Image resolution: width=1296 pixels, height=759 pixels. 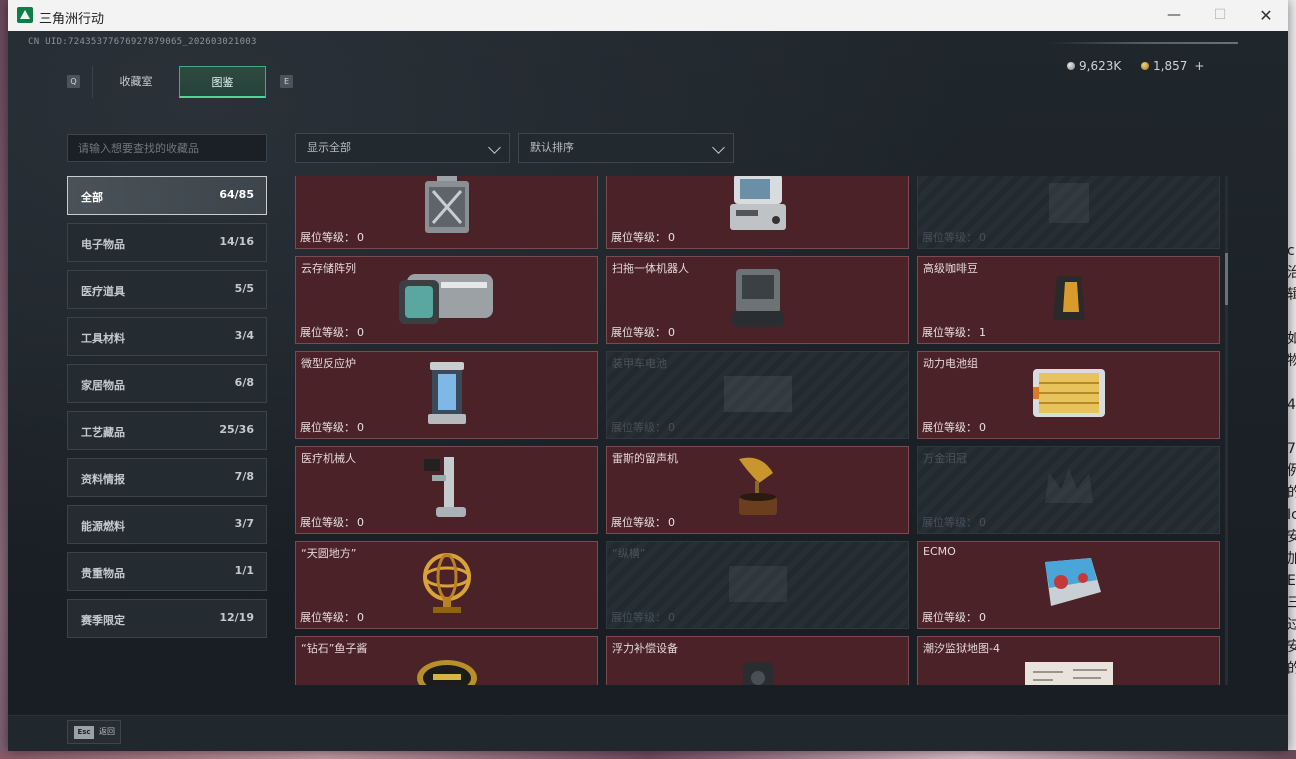 I want to click on battery-pack-icon, so click(x=1069, y=395).